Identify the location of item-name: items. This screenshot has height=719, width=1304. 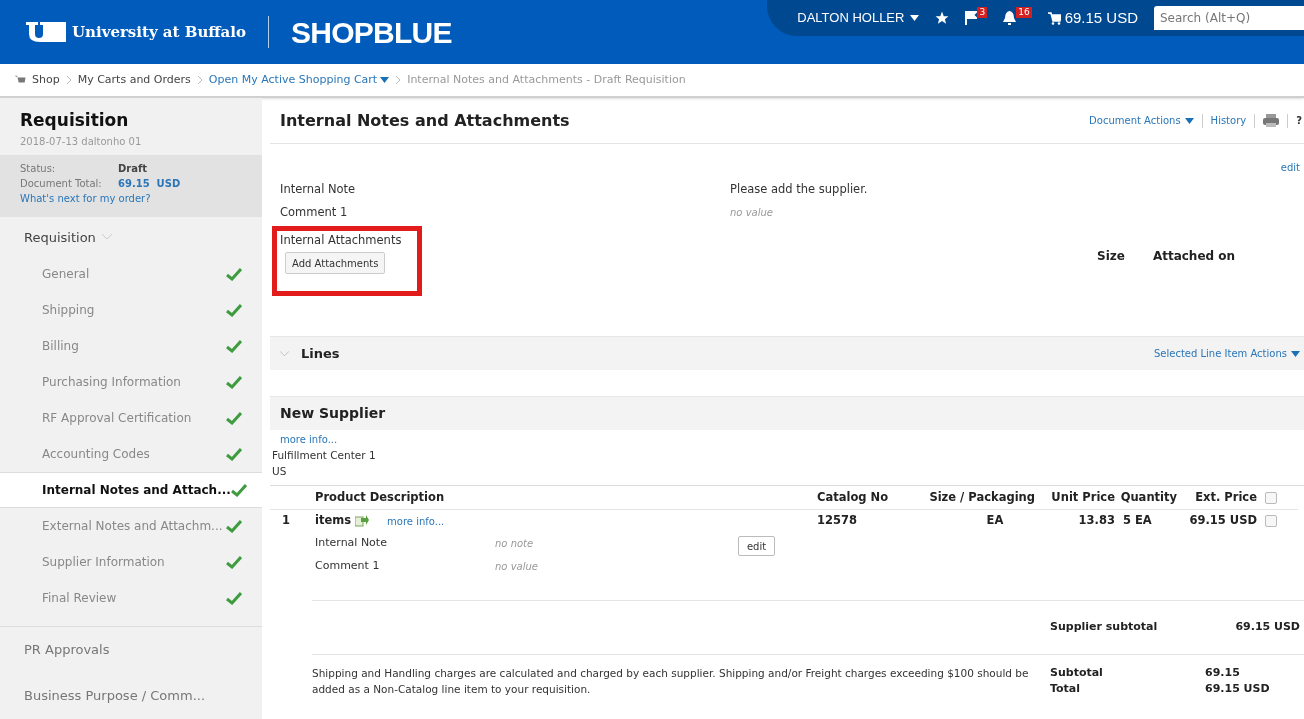
(333, 521).